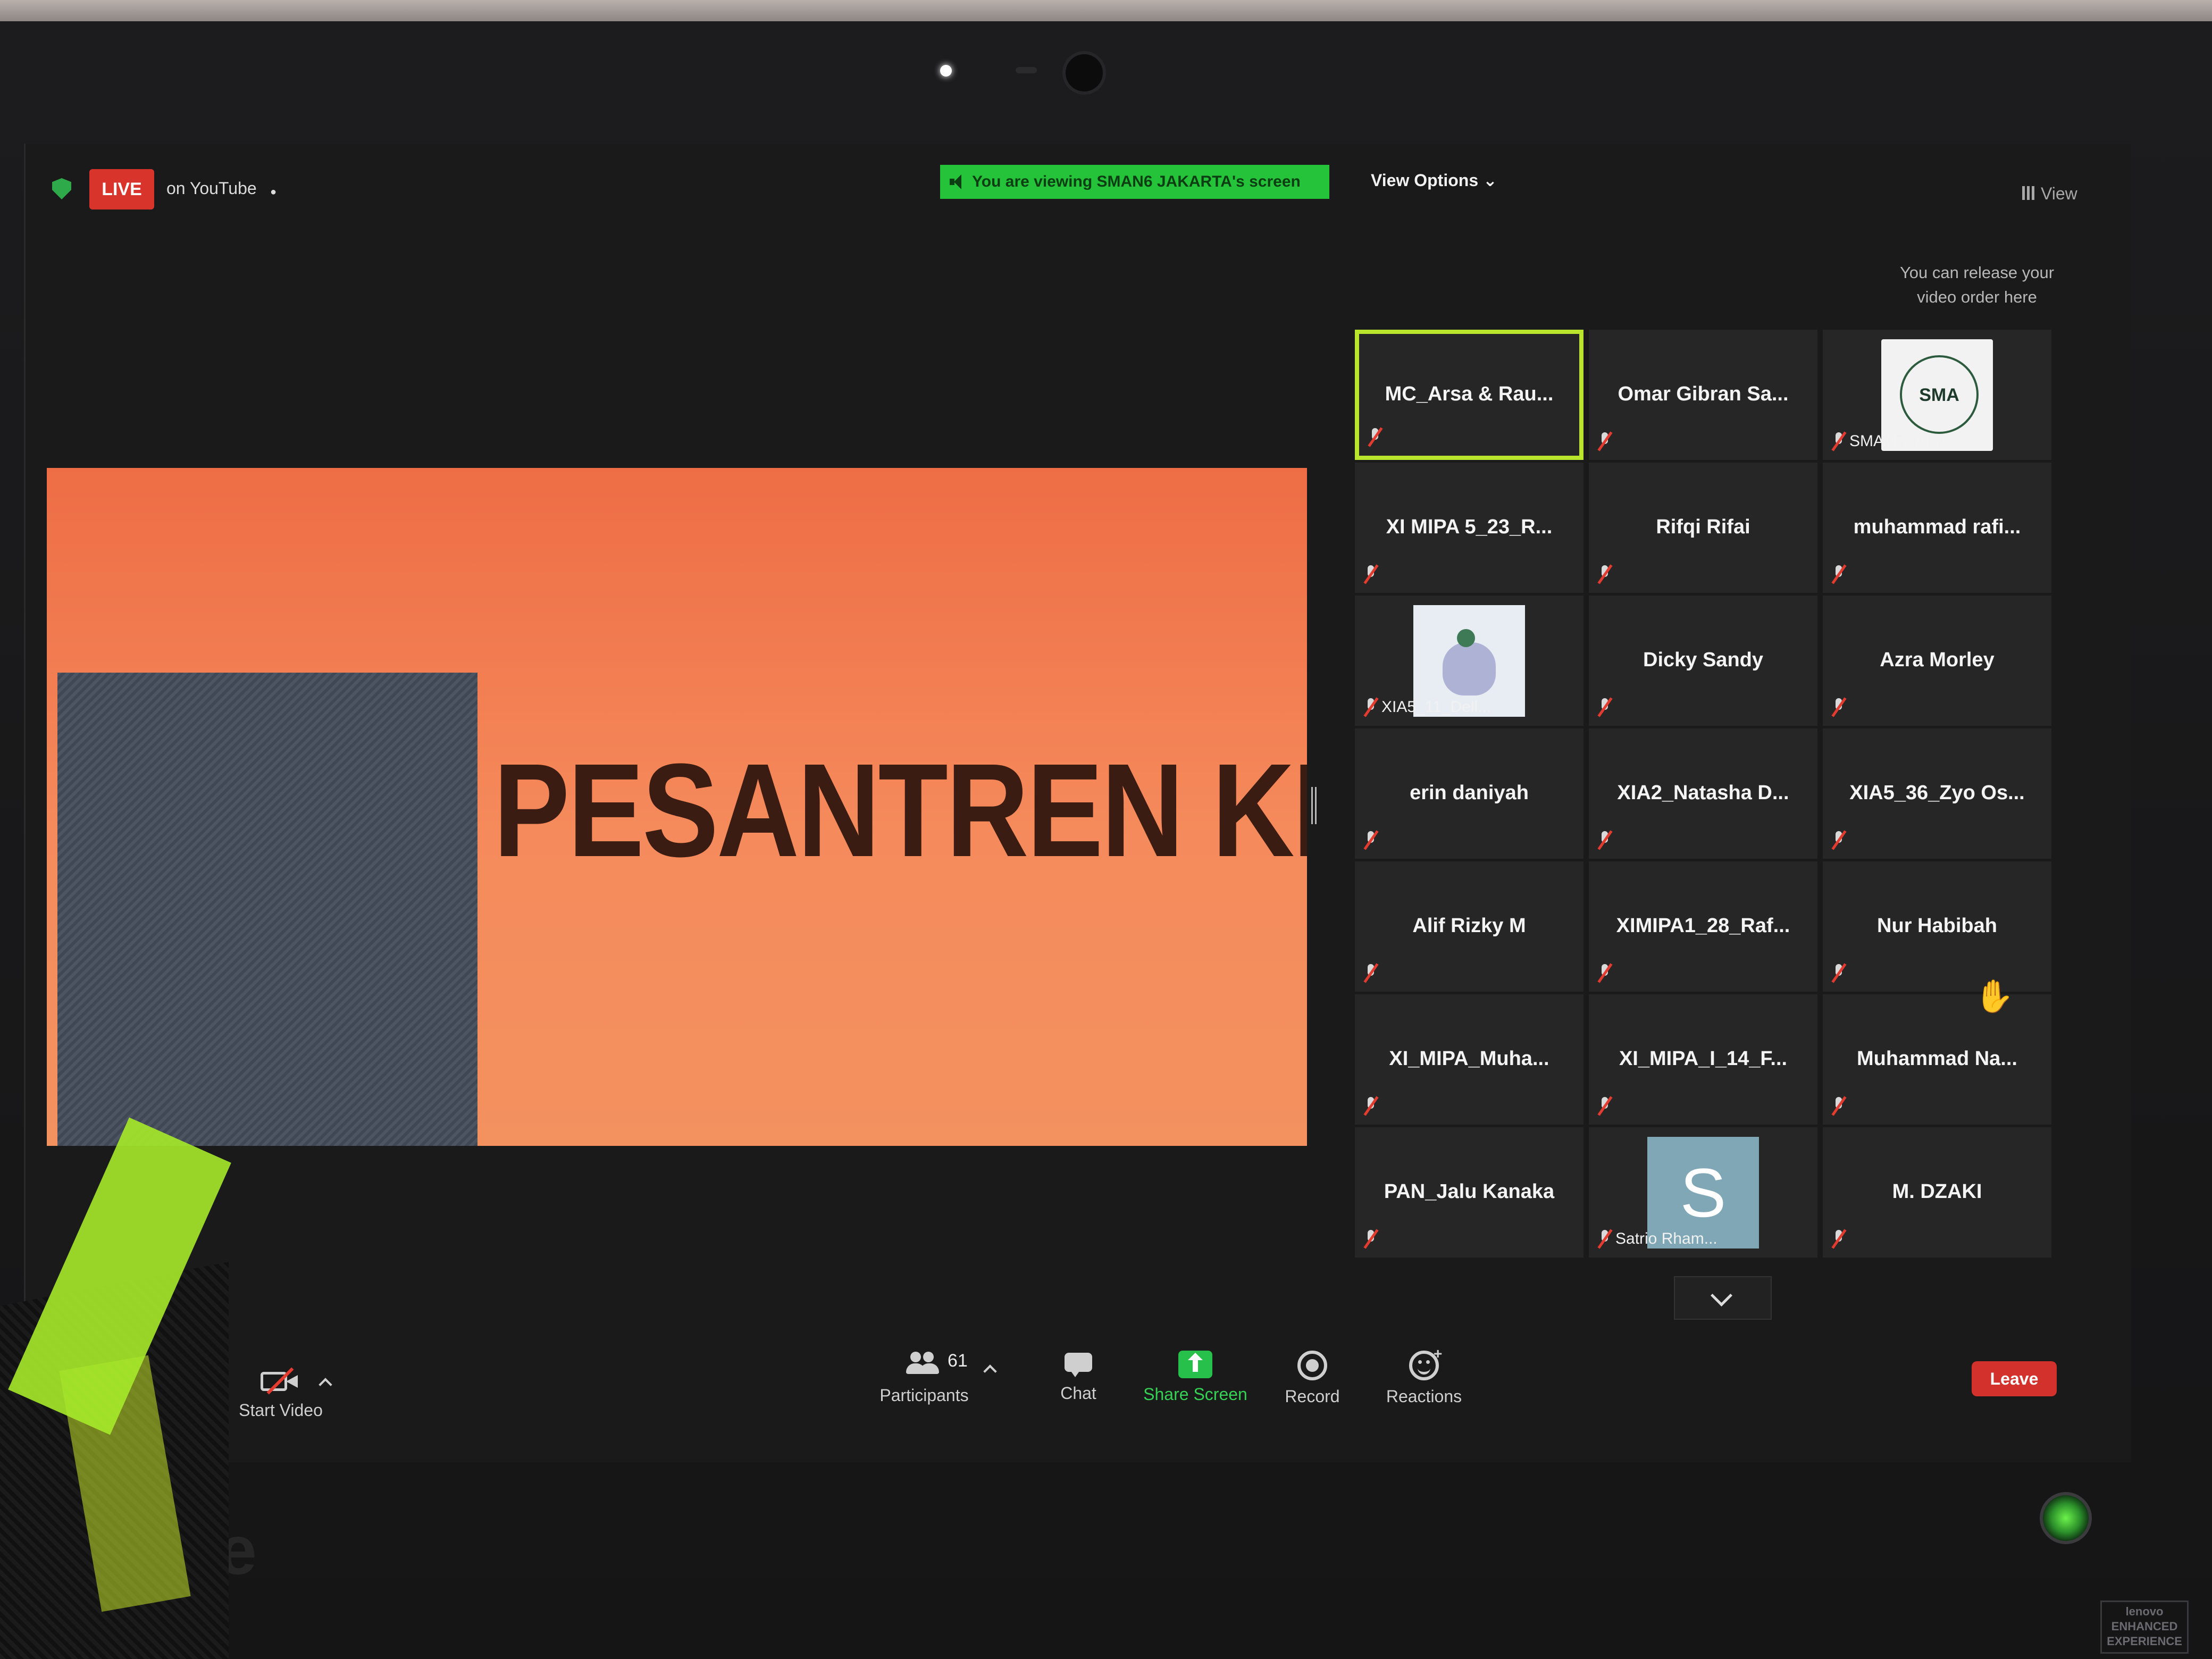 This screenshot has height=1659, width=2212. I want to click on participant-tile: Nur Habibah, so click(1937, 926).